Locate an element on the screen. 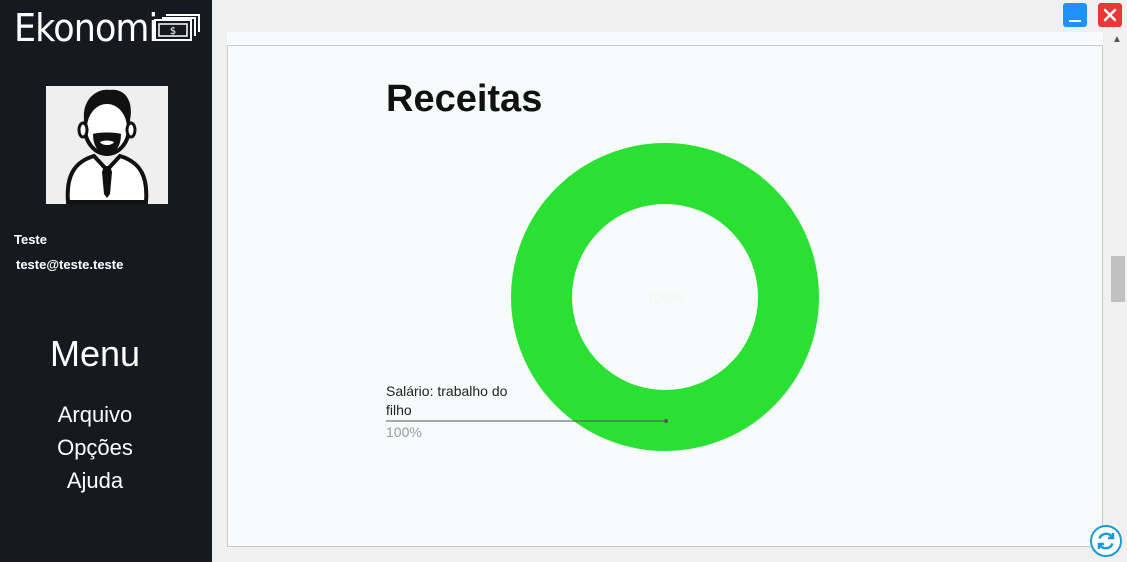  menu-item-arquivo: Arquivo is located at coordinates (95, 414).